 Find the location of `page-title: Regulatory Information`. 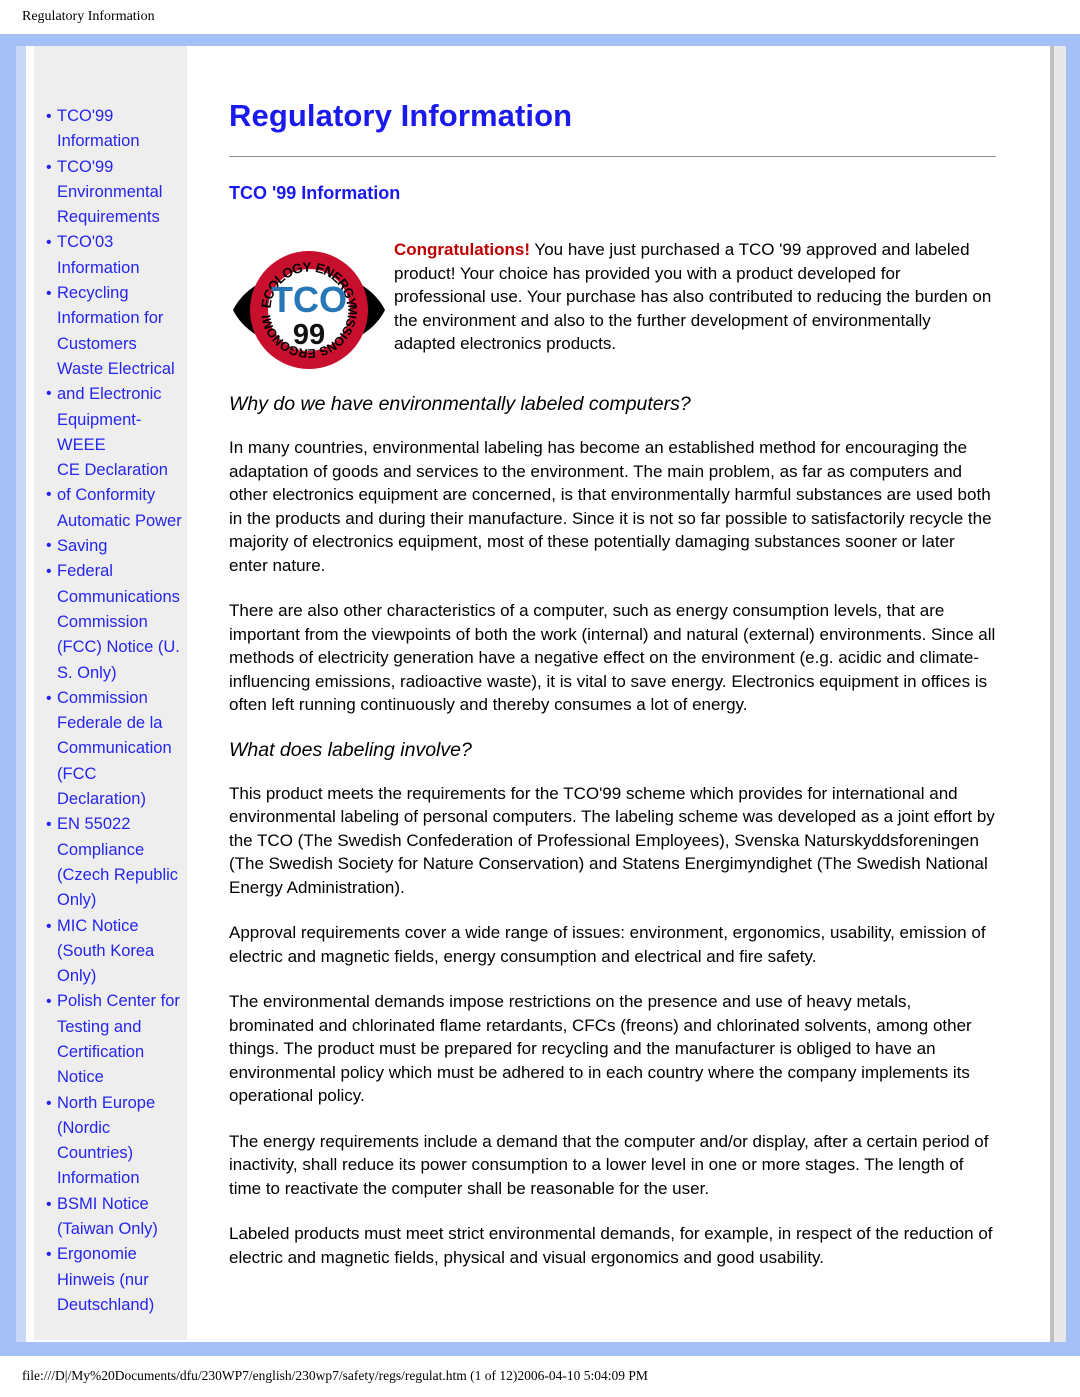

page-title: Regulatory Information is located at coordinates (401, 115).